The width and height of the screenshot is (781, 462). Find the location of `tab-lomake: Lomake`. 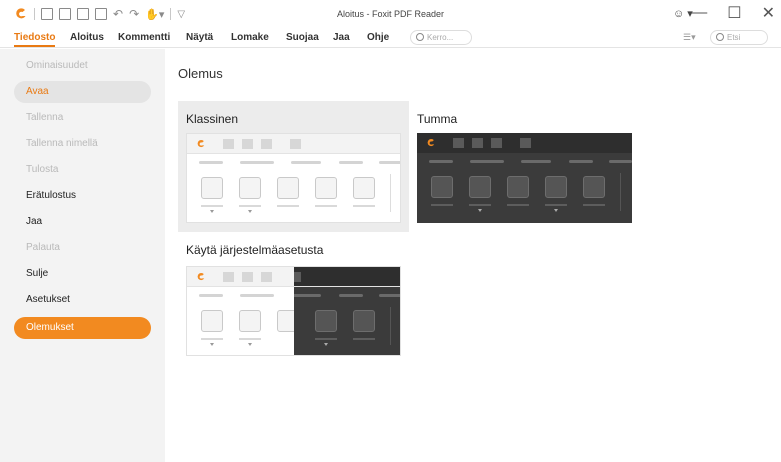

tab-lomake: Lomake is located at coordinates (250, 37).